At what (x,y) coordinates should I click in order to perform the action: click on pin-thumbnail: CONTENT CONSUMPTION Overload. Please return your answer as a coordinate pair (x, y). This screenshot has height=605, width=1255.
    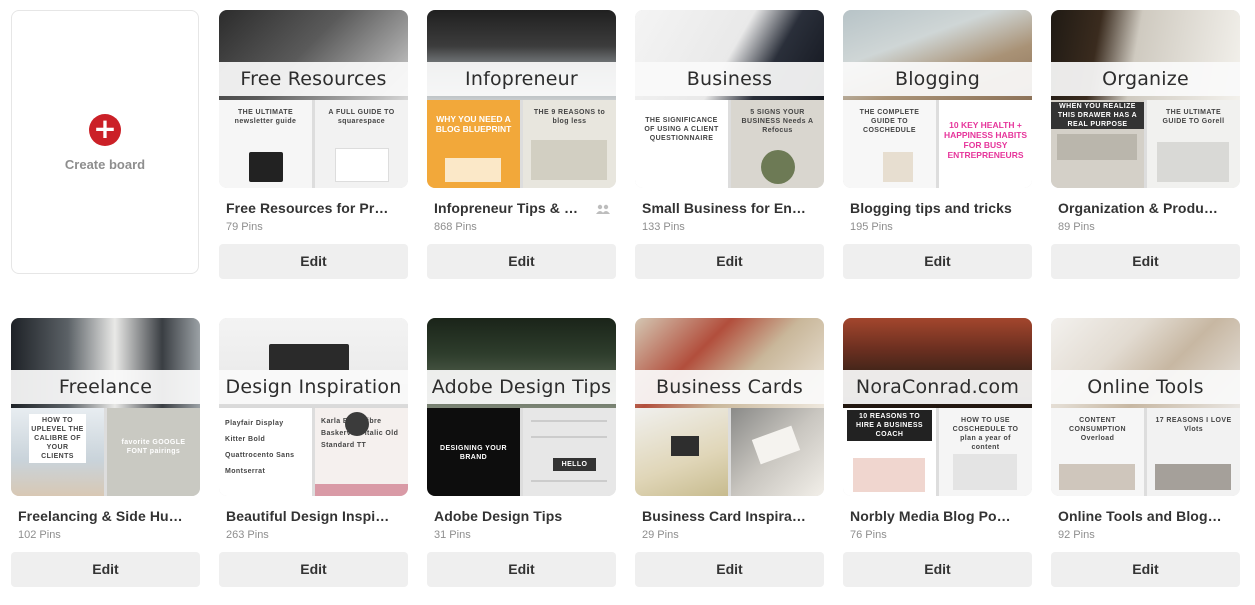
    Looking at the image, I should click on (1097, 452).